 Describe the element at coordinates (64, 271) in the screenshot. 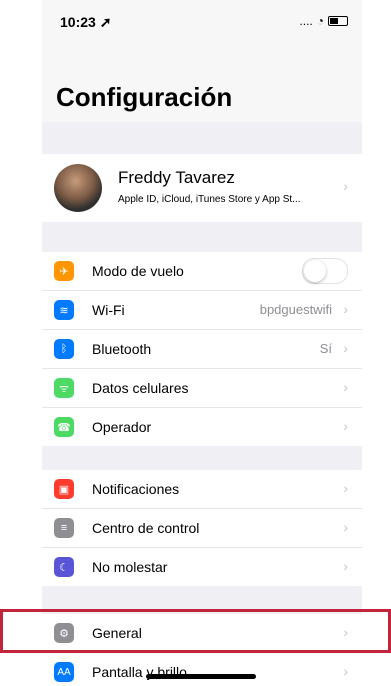

I see `airplane-icon: ✈` at that location.